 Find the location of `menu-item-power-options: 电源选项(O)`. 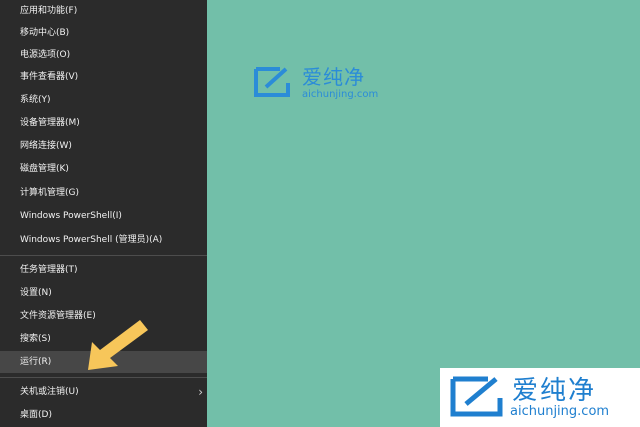

menu-item-power-options: 电源选项(O) is located at coordinates (103, 55).